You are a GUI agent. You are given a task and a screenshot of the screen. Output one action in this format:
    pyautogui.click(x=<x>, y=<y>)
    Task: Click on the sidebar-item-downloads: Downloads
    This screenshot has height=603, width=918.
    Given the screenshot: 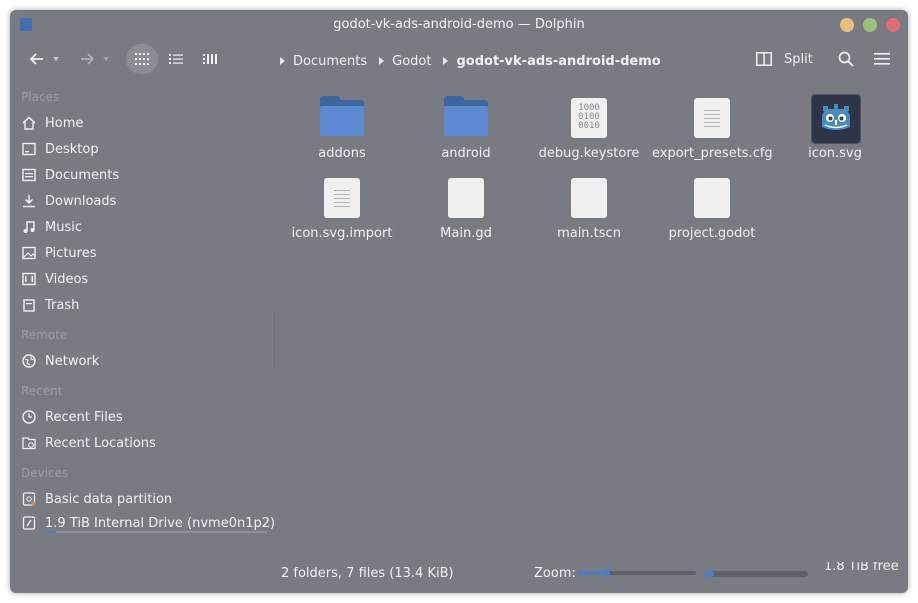 What is the action you would take?
    pyautogui.click(x=68, y=201)
    